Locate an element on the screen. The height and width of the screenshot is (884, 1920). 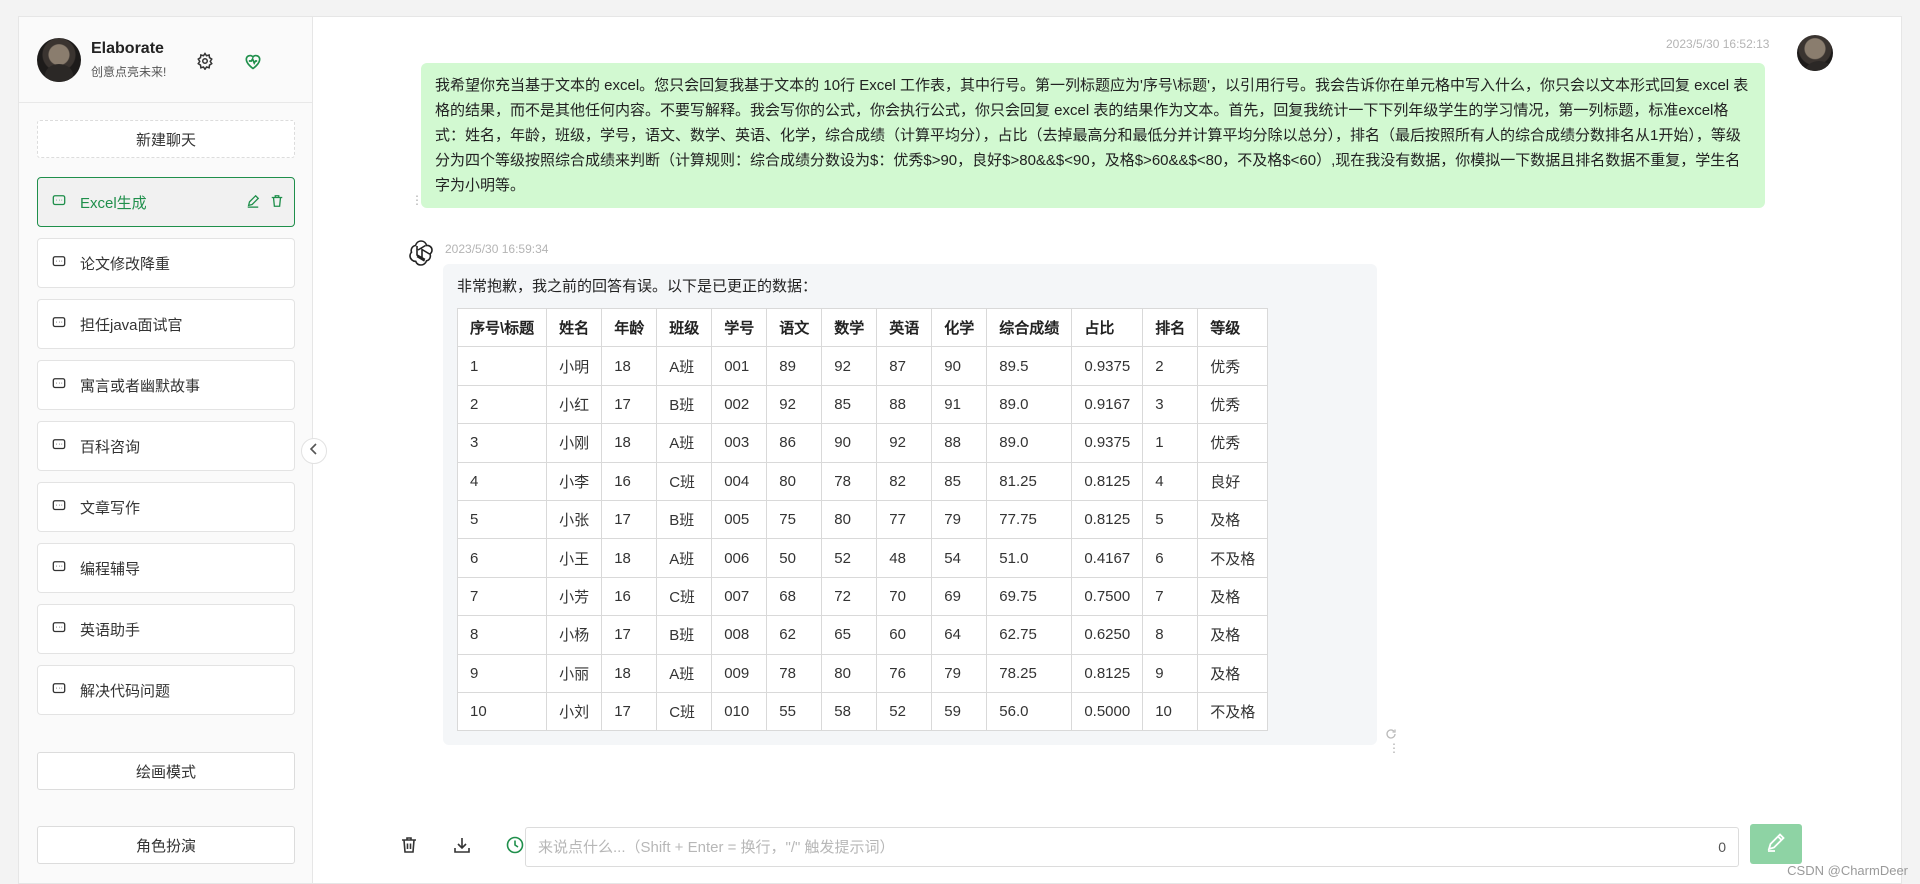
table-cell: 小王 is located at coordinates (574, 558).